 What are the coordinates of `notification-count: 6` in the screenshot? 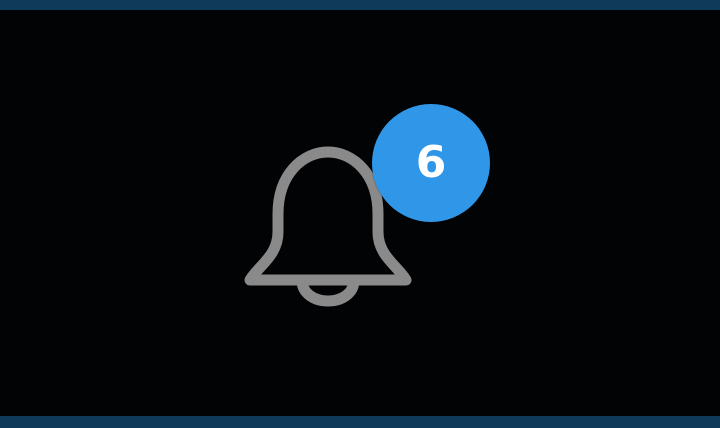 It's located at (431, 162).